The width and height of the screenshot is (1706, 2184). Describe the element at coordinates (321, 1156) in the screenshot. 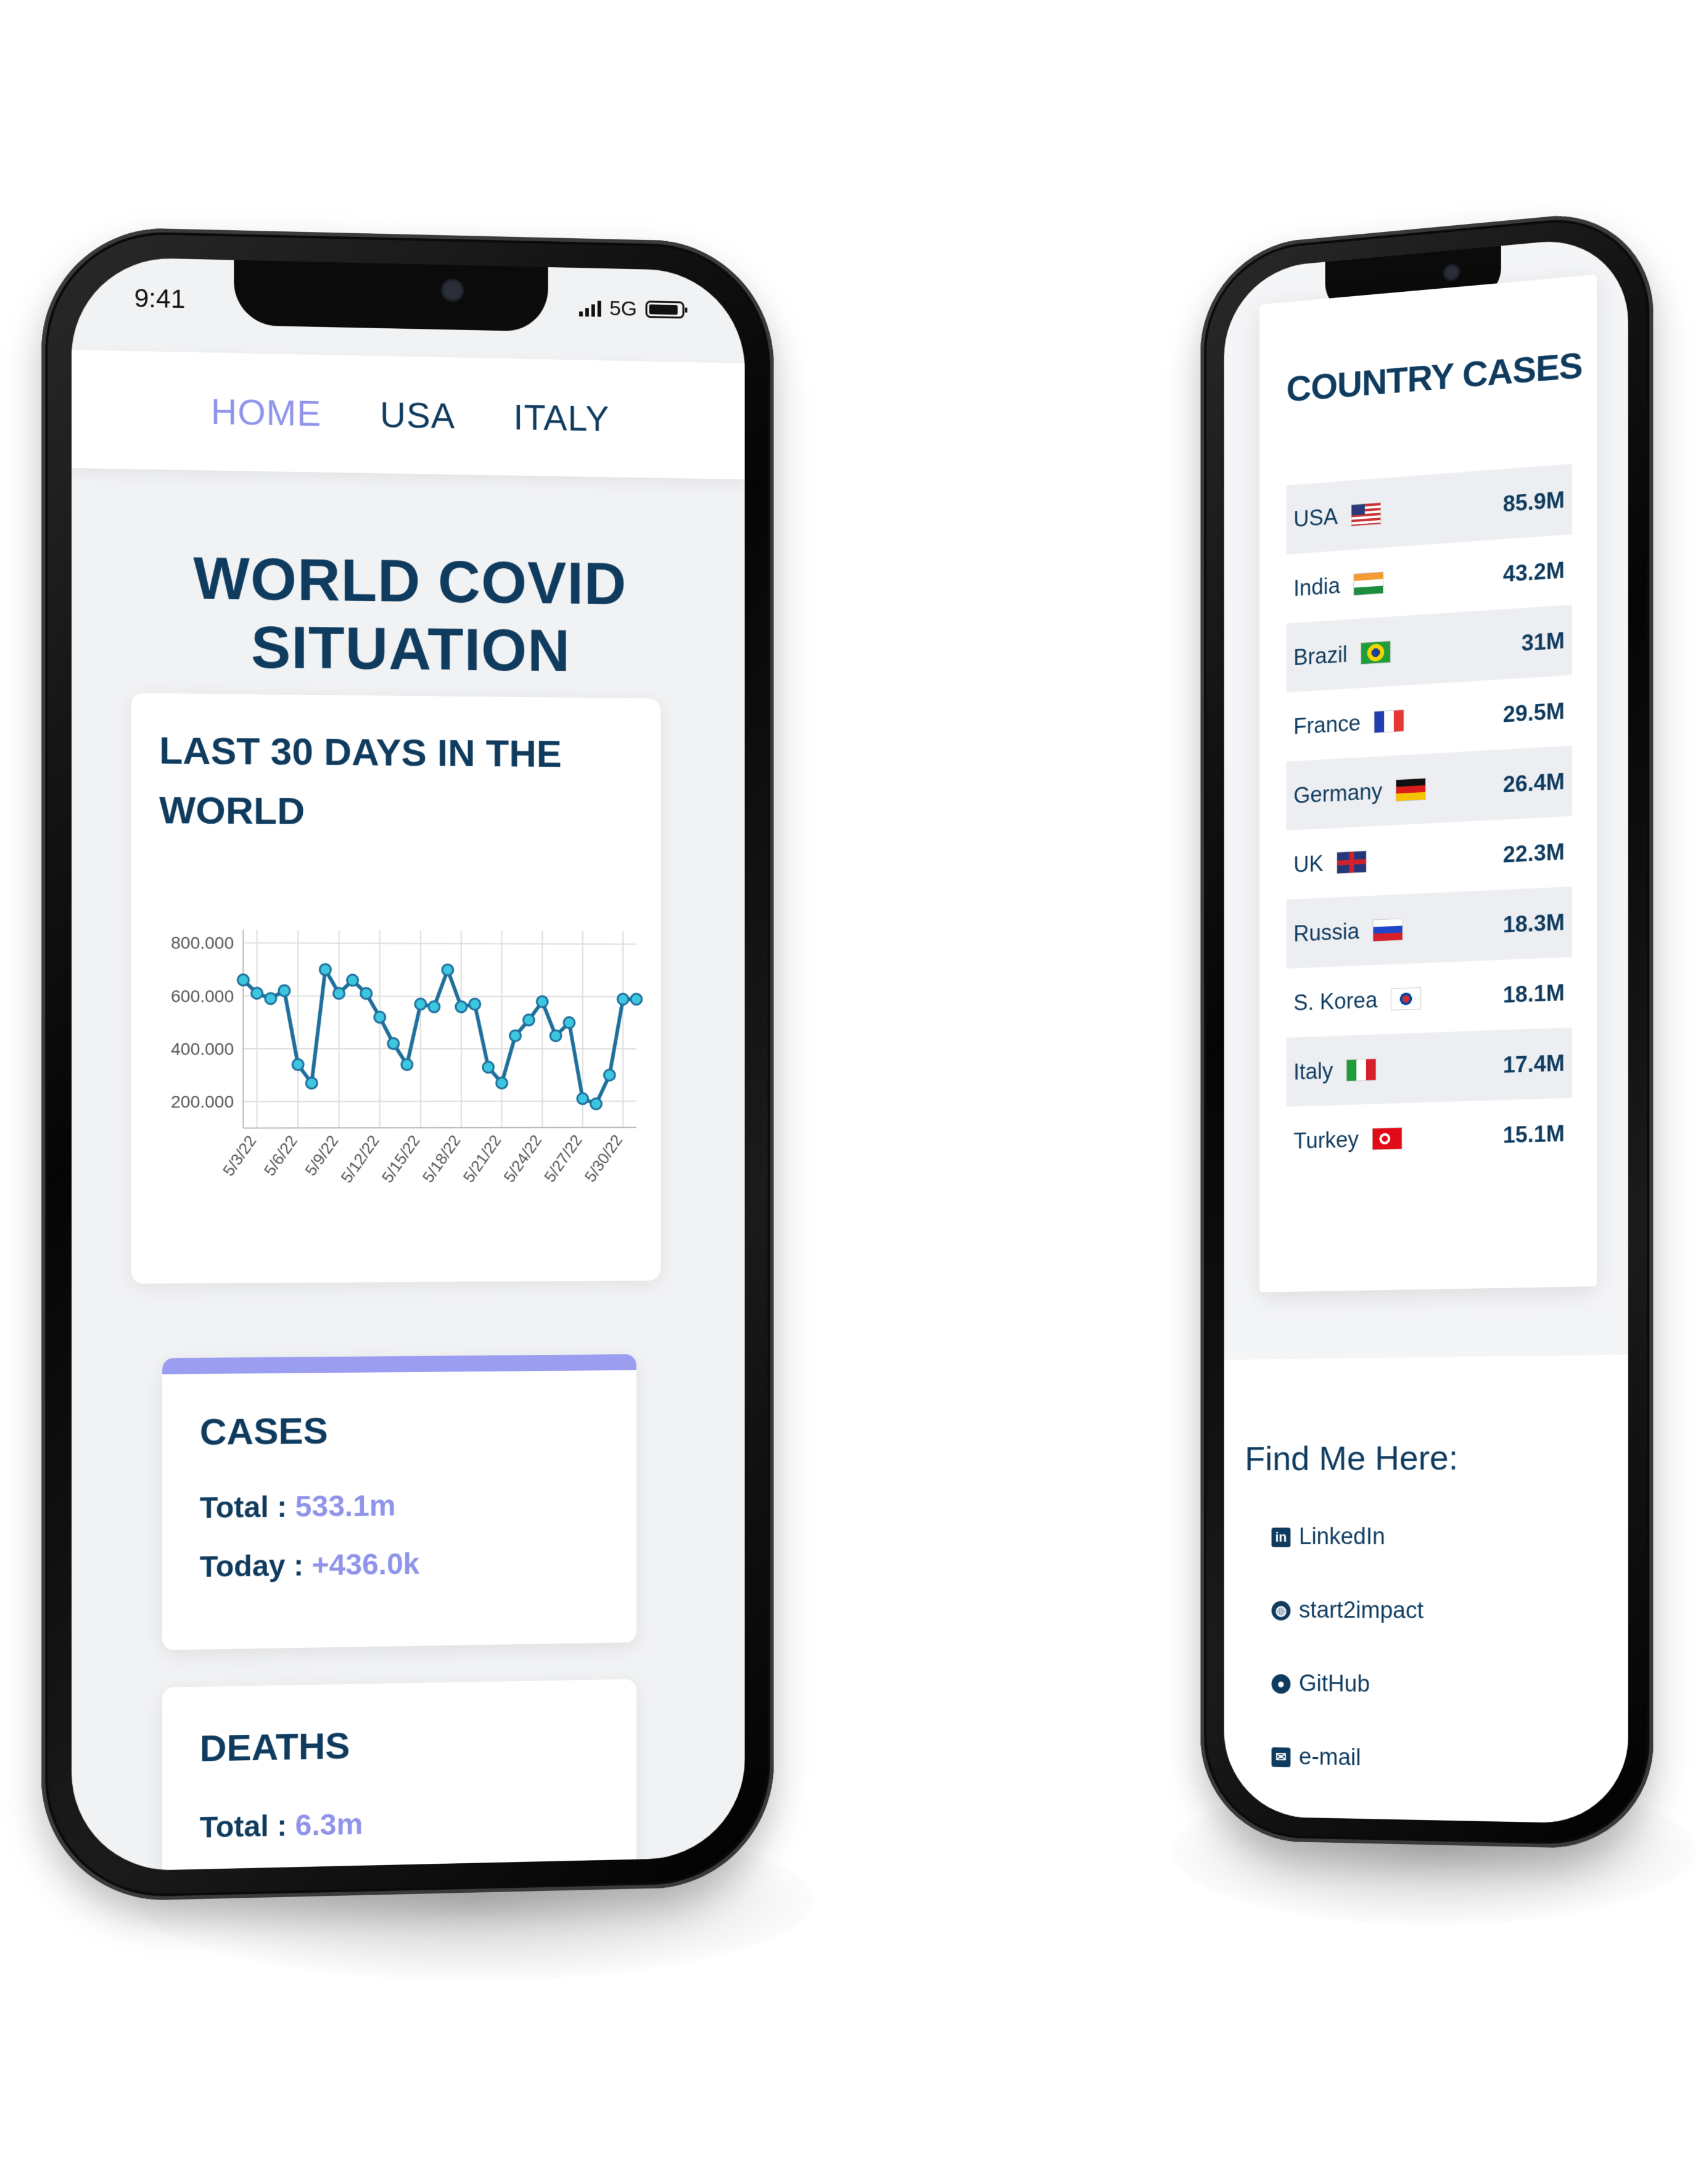

I see `x-tick-label: 5/9/22` at that location.